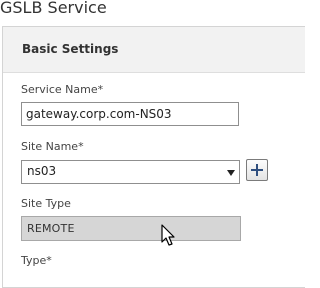  What do you see at coordinates (53, 8) in the screenshot?
I see `page-title: GSLB Service` at bounding box center [53, 8].